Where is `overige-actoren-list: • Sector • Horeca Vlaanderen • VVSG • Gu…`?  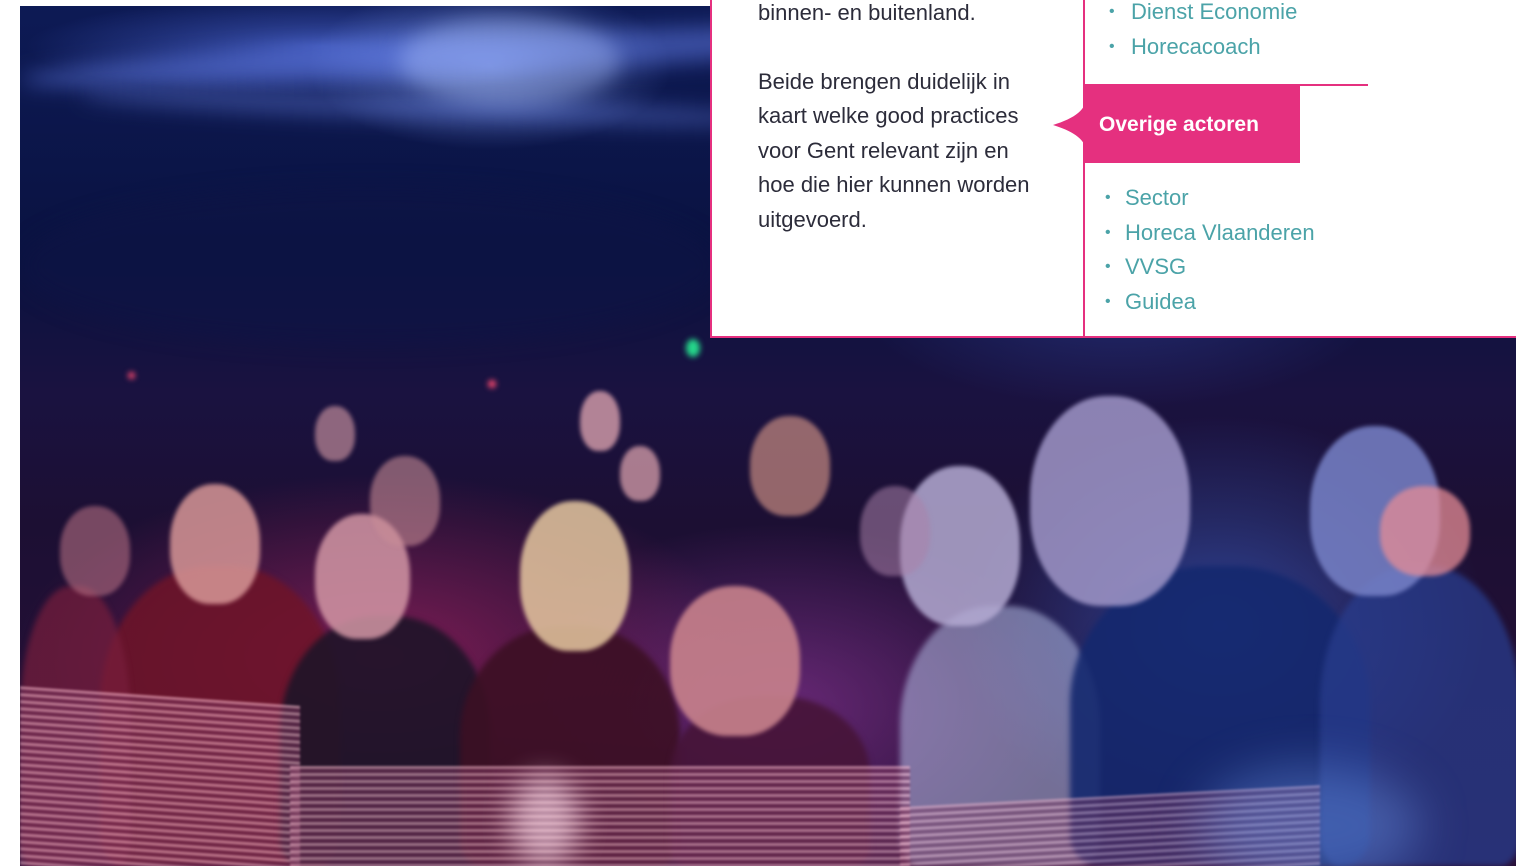 overige-actoren-list: • Sector • Horeca Vlaanderen • VVSG • Gu… is located at coordinates (1203, 250).